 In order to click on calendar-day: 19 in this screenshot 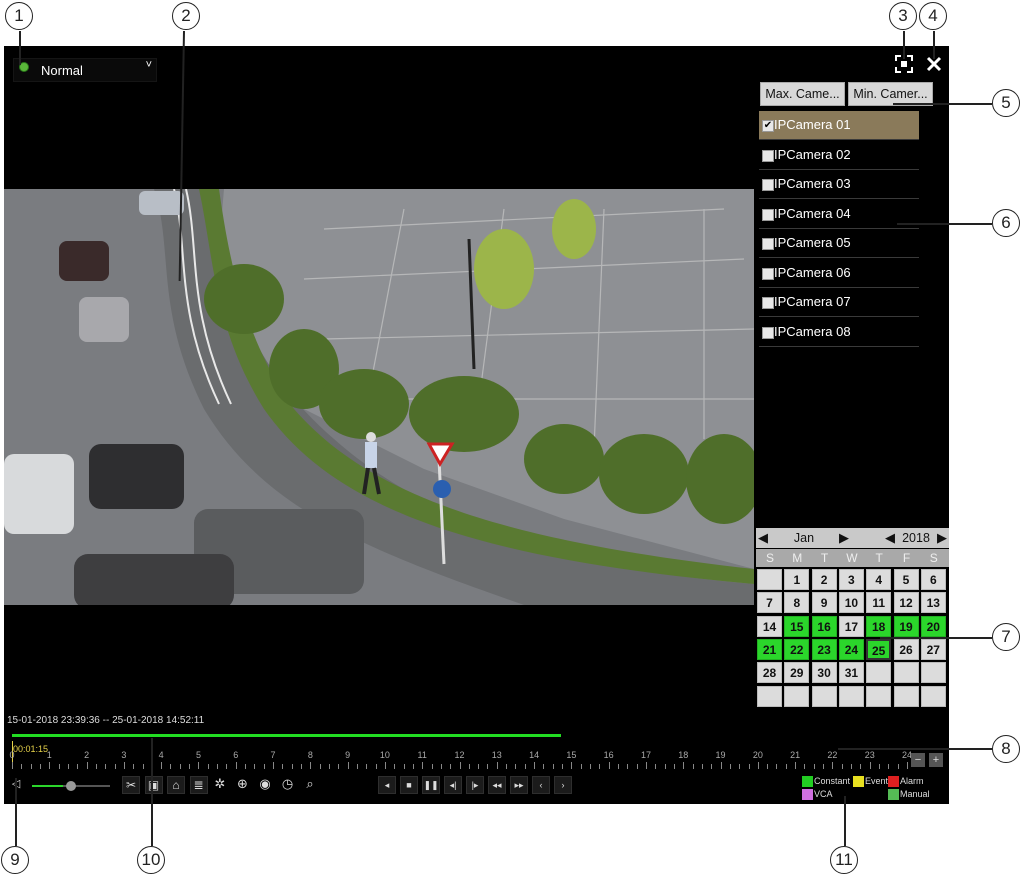, I will do `click(906, 626)`.